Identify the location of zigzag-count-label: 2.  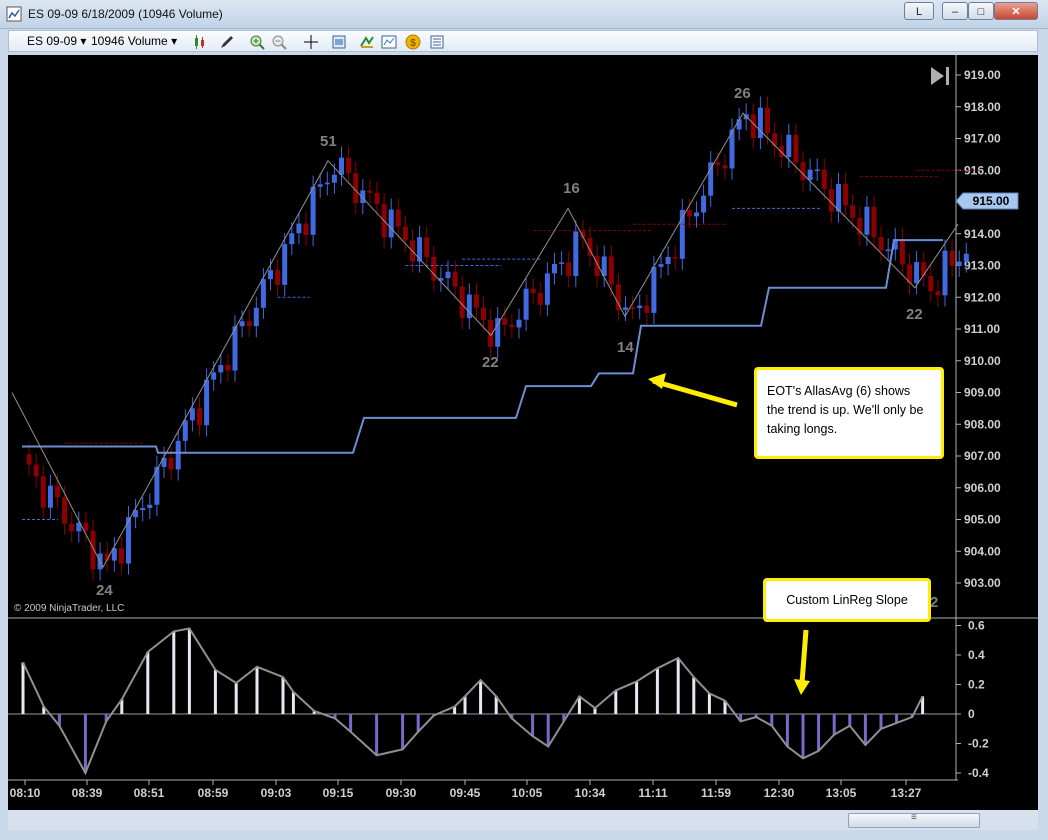
(934, 602).